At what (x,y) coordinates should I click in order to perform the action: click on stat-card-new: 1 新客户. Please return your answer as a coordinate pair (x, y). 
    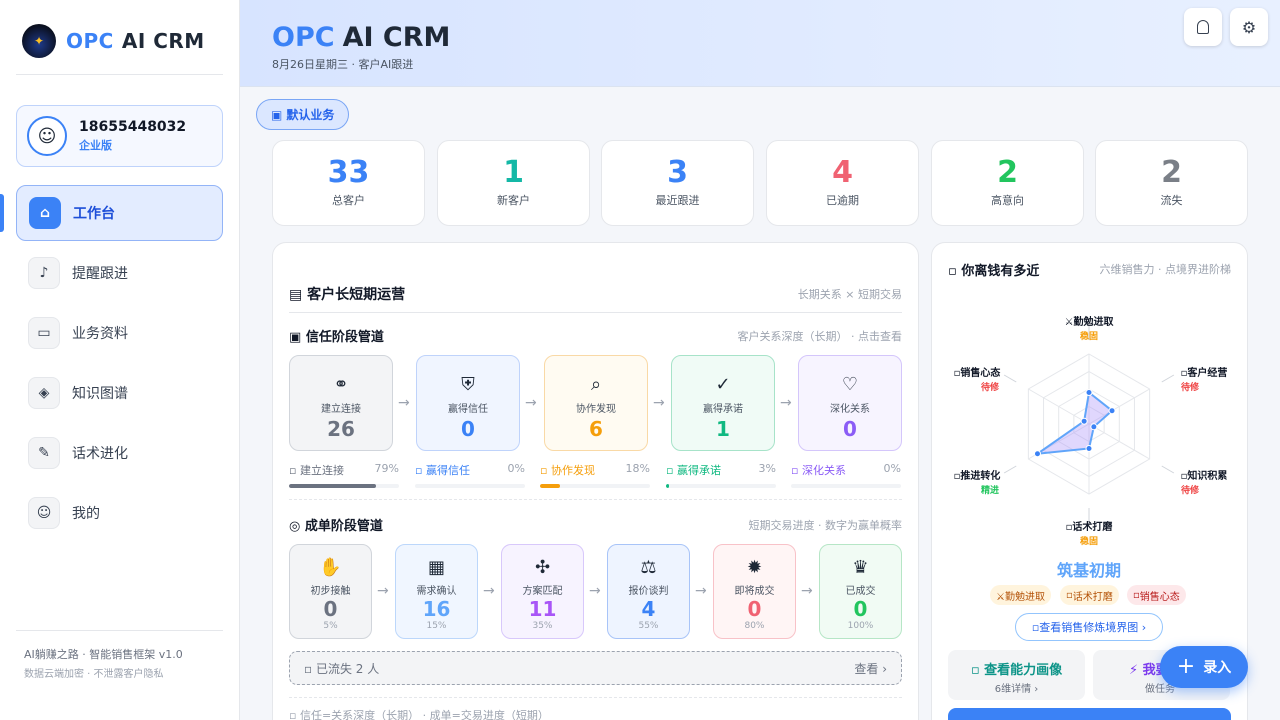
    Looking at the image, I should click on (513, 183).